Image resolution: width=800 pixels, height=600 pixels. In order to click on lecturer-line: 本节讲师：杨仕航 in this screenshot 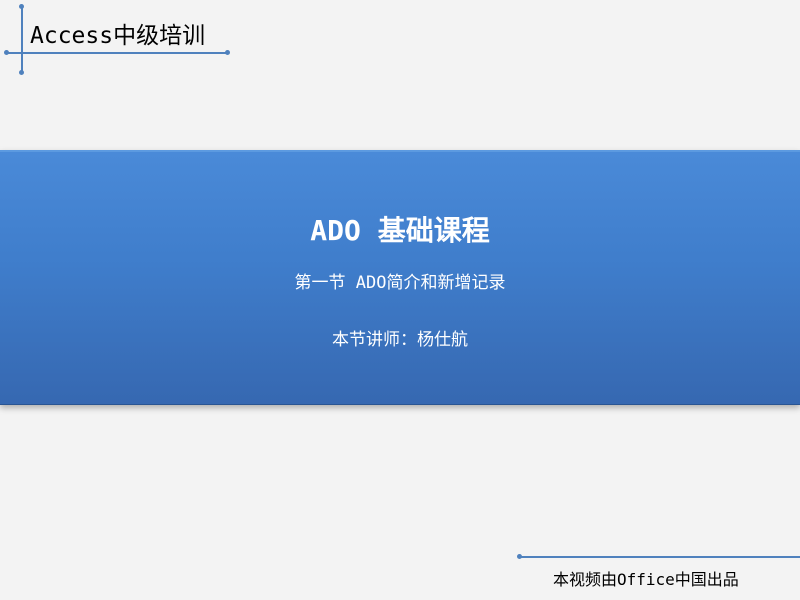, I will do `click(400, 340)`.